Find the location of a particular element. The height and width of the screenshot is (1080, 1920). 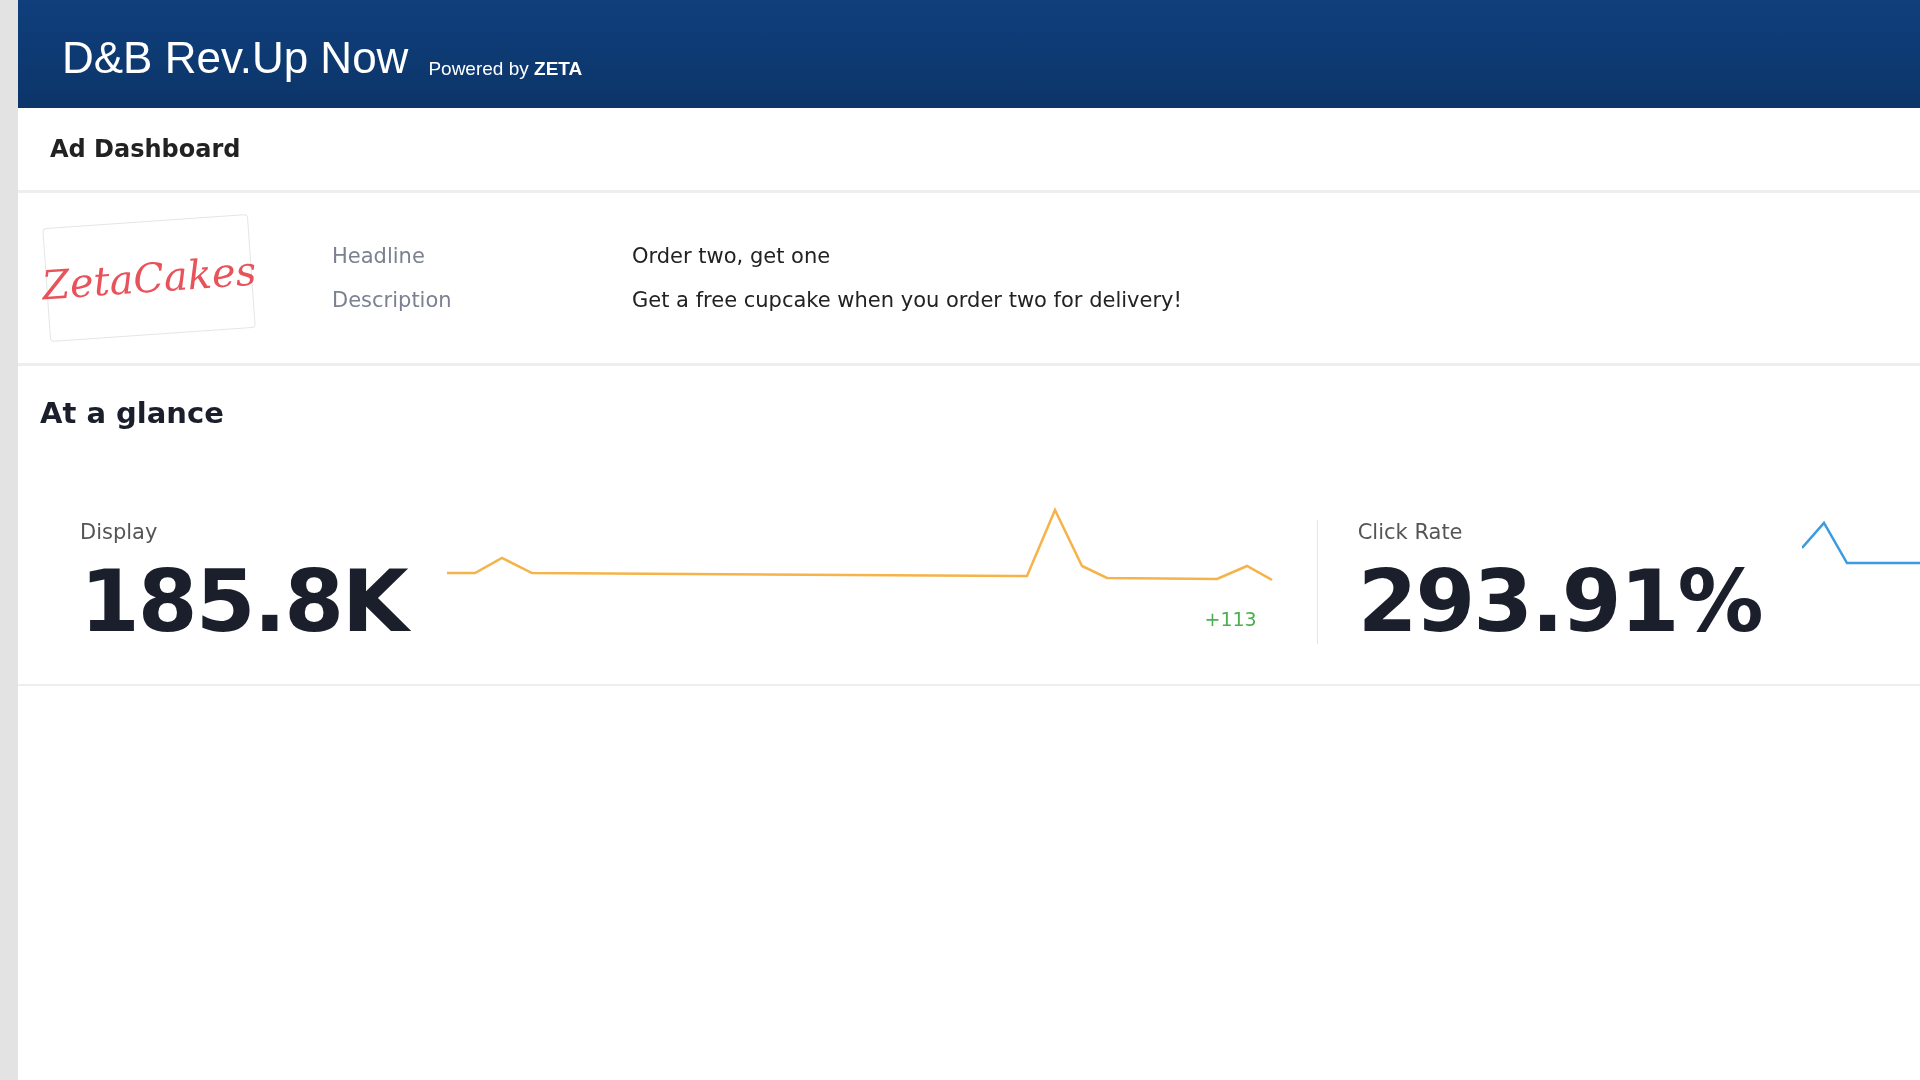

metric-label: Display is located at coordinates (119, 532).